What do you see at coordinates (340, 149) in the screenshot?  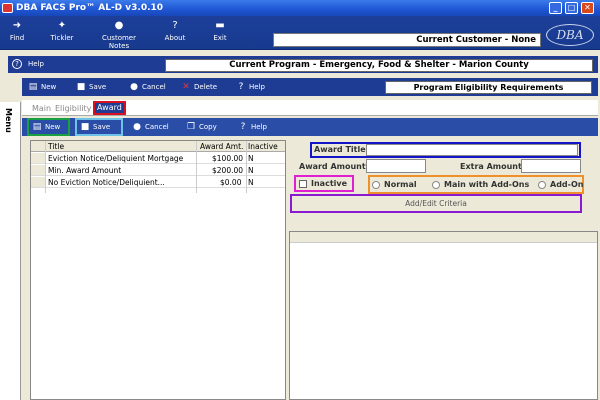 I see `award-title-label: Award Title` at bounding box center [340, 149].